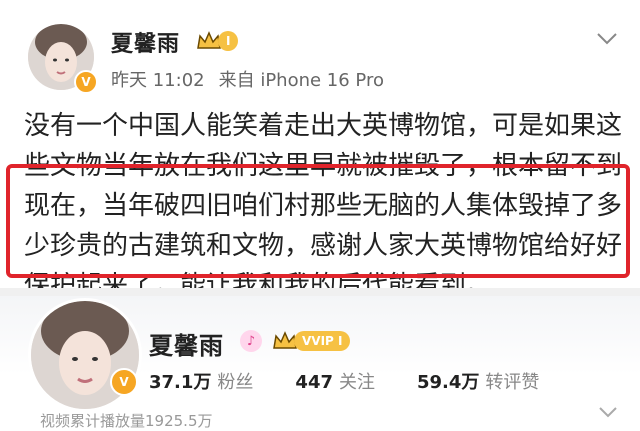 This screenshot has width=640, height=431. I want to click on post-meta: 昨天 11:02 来自 iPhone 16 Pro, so click(247, 79).